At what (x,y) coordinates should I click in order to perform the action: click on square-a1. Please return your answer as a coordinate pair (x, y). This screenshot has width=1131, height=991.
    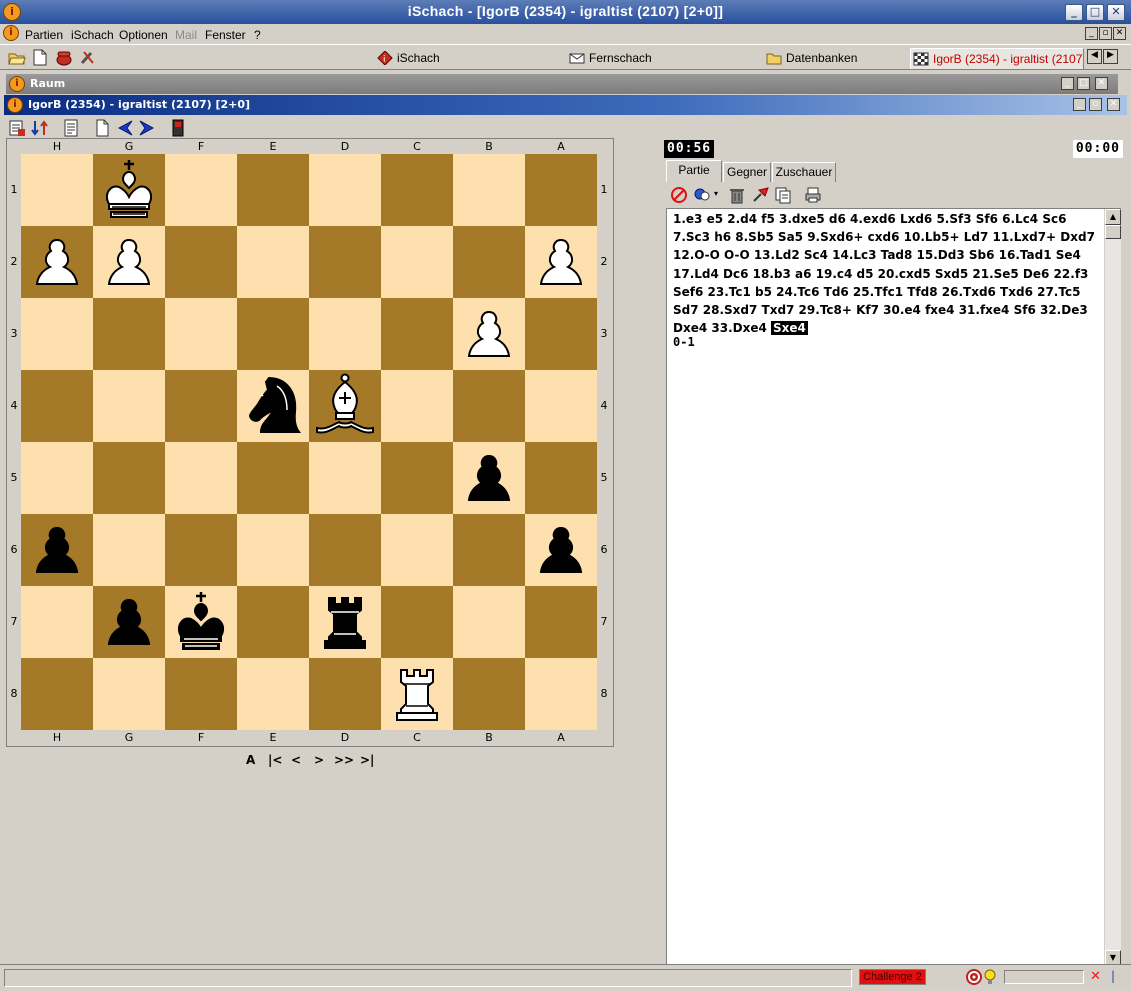
    Looking at the image, I should click on (561, 190).